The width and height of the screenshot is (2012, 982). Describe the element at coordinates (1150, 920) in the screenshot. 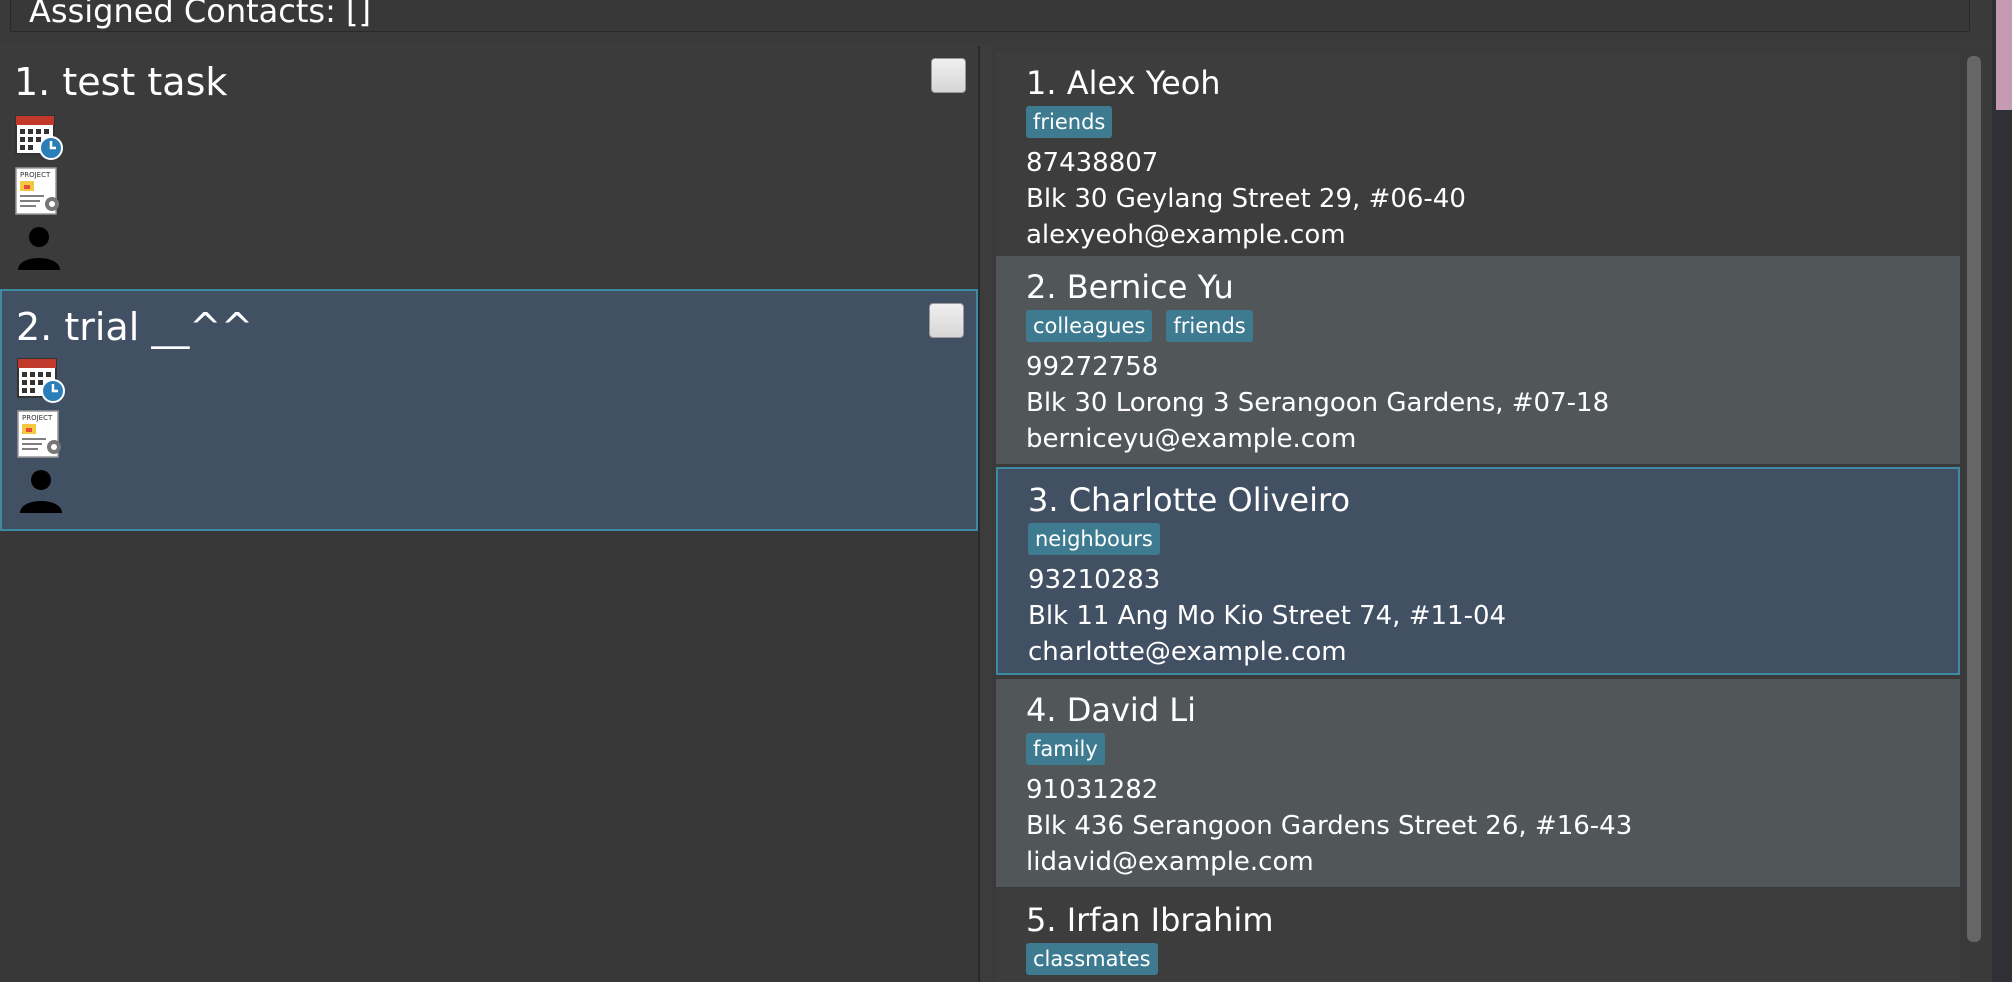

I see `contact-name: 5. Irfan Ibrahim` at that location.